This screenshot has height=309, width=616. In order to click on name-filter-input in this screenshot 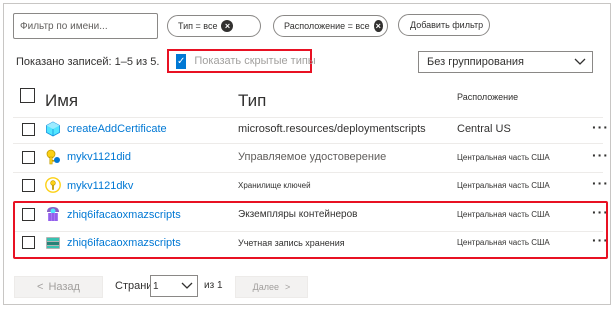, I will do `click(85, 26)`.